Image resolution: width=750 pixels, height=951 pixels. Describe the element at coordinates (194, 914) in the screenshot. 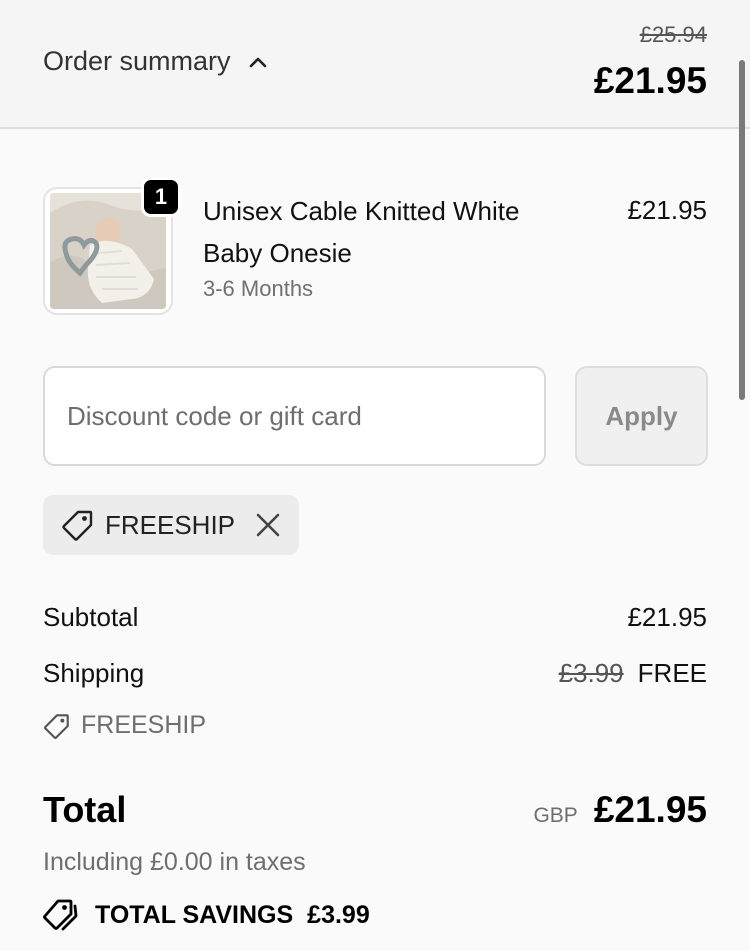

I see `savings-label: TOTAL SAVINGS` at that location.